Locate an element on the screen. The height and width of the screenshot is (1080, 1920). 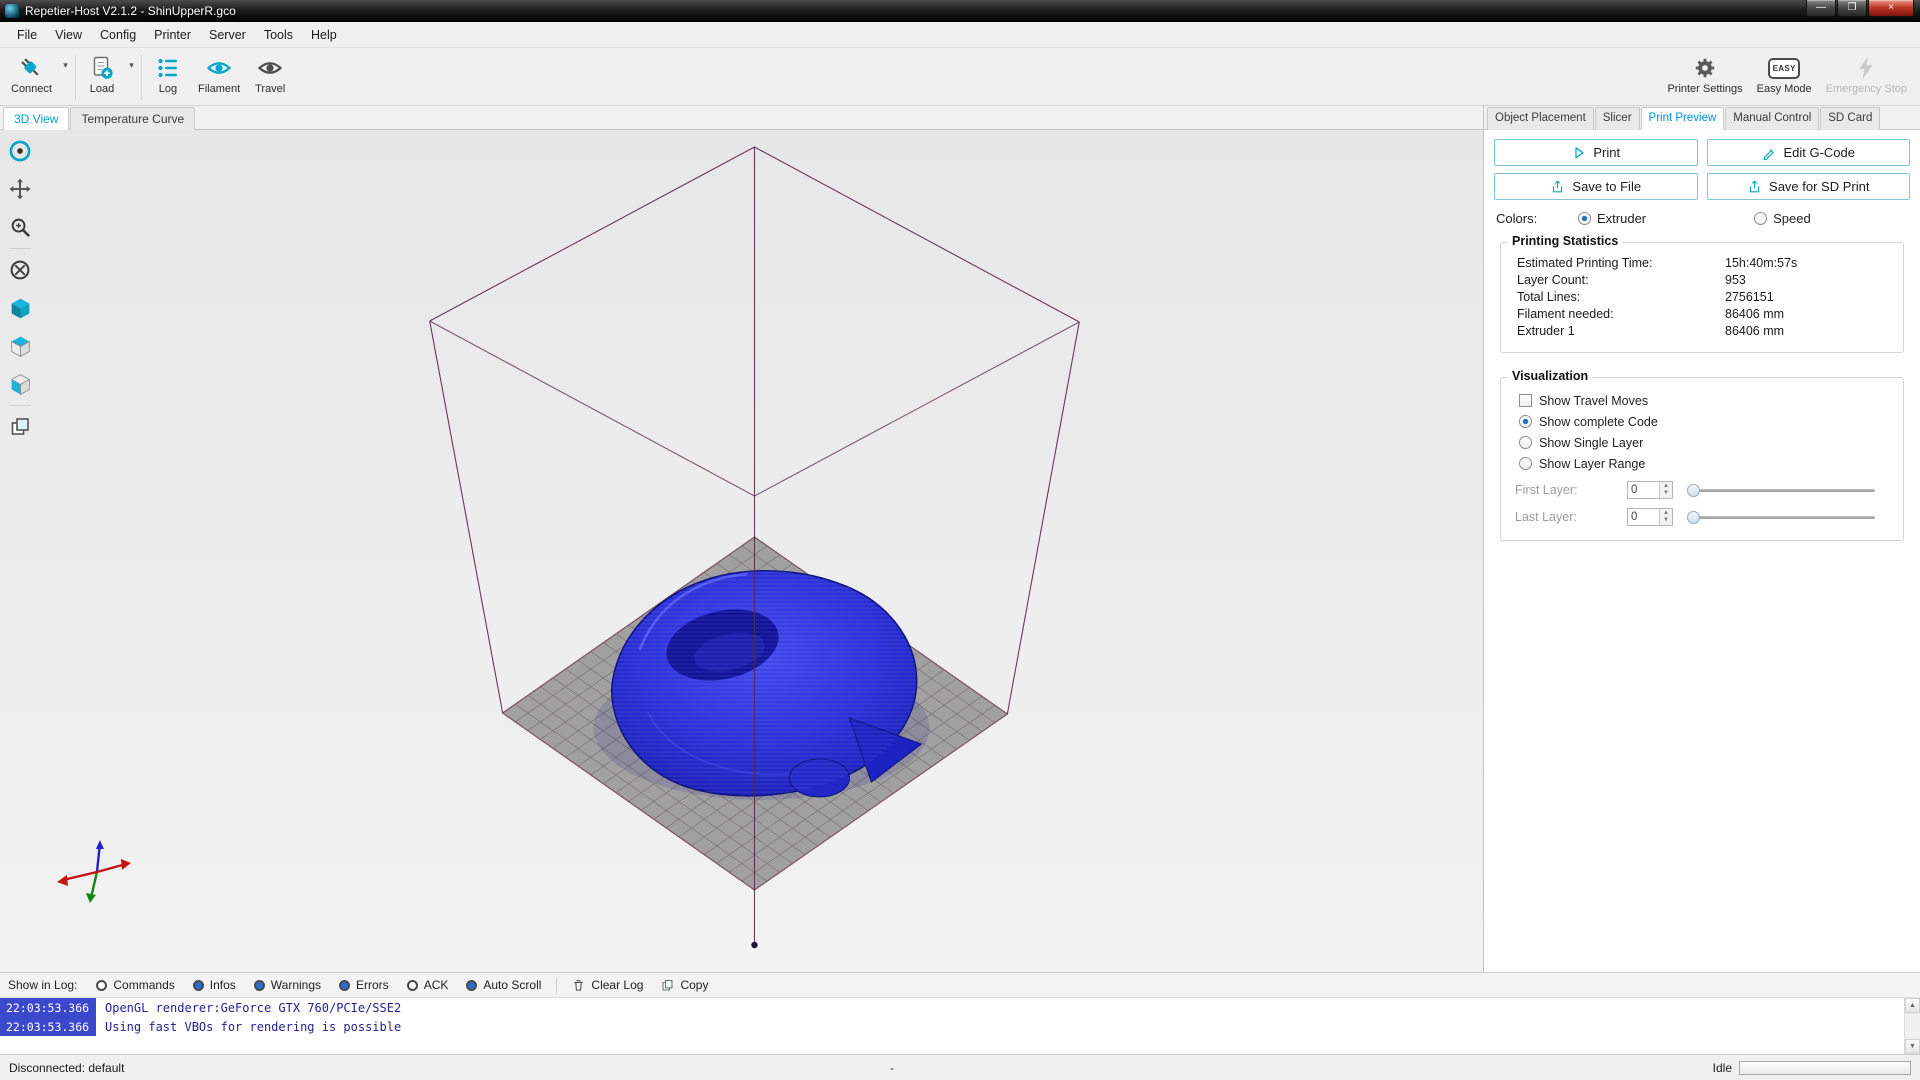
last-layer-slider is located at coordinates (1781, 517).